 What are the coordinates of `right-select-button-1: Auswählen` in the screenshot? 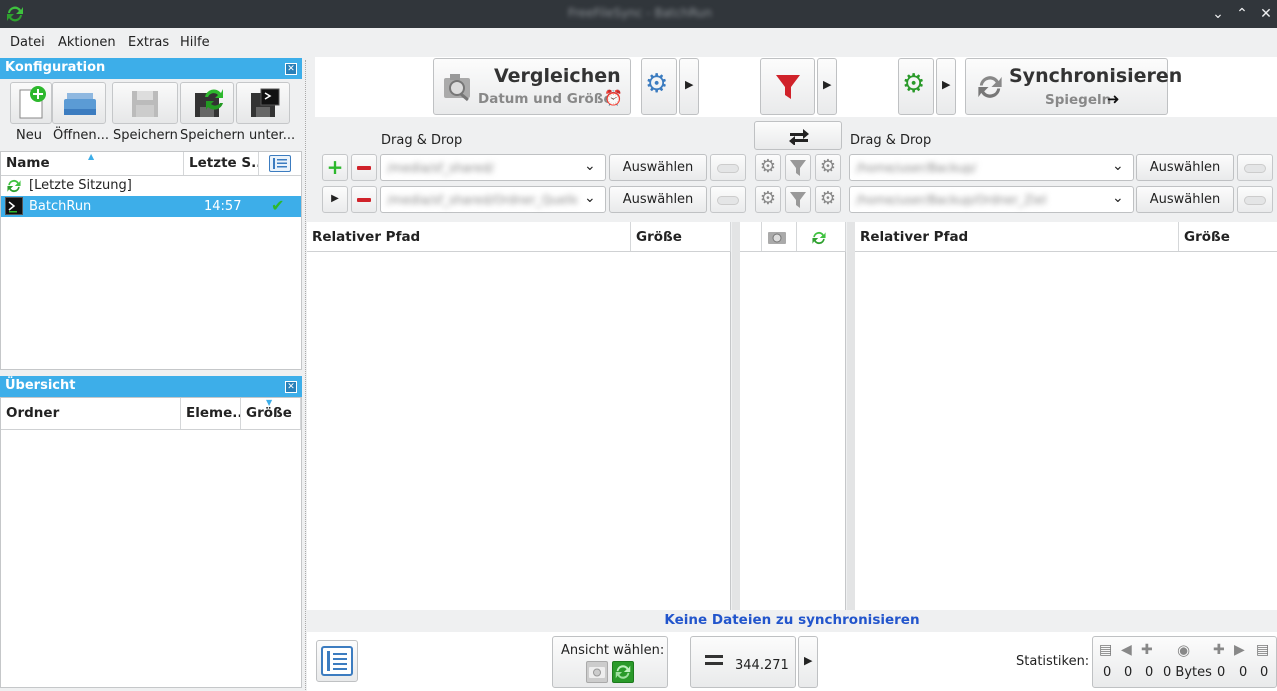 It's located at (1185, 167).